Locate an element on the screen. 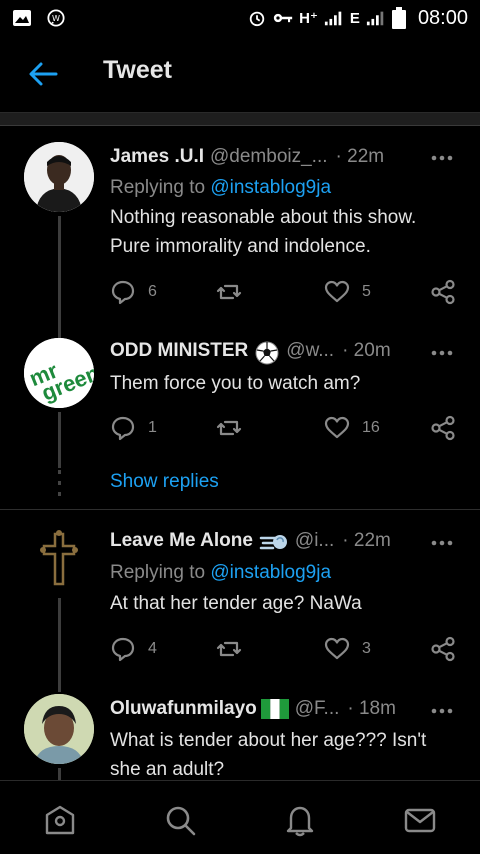 This screenshot has width=480, height=854. clock: 08:00 is located at coordinates (442, 17).